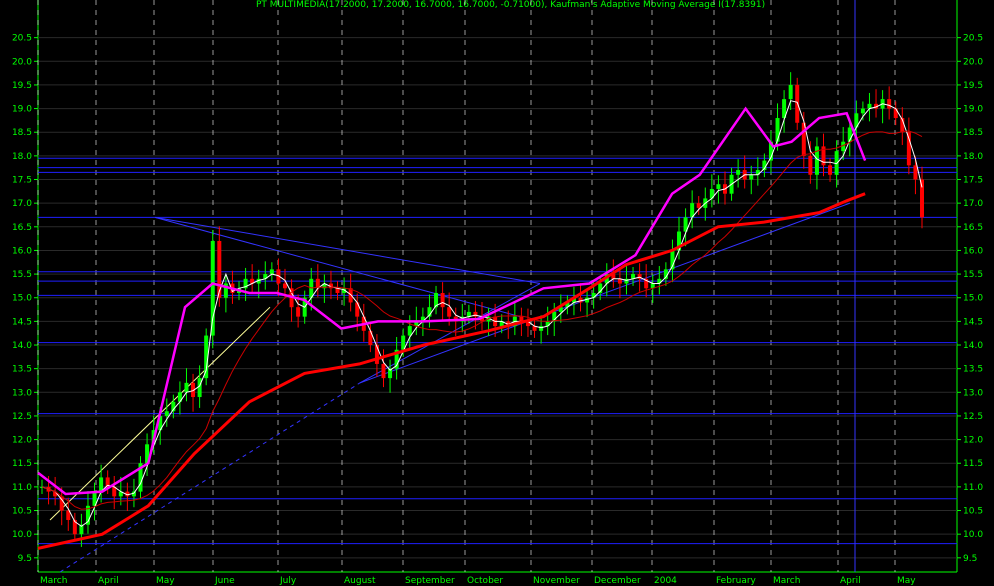 This screenshot has width=994, height=586. What do you see at coordinates (360, 581) in the screenshot?
I see `x-tick-label: August` at bounding box center [360, 581].